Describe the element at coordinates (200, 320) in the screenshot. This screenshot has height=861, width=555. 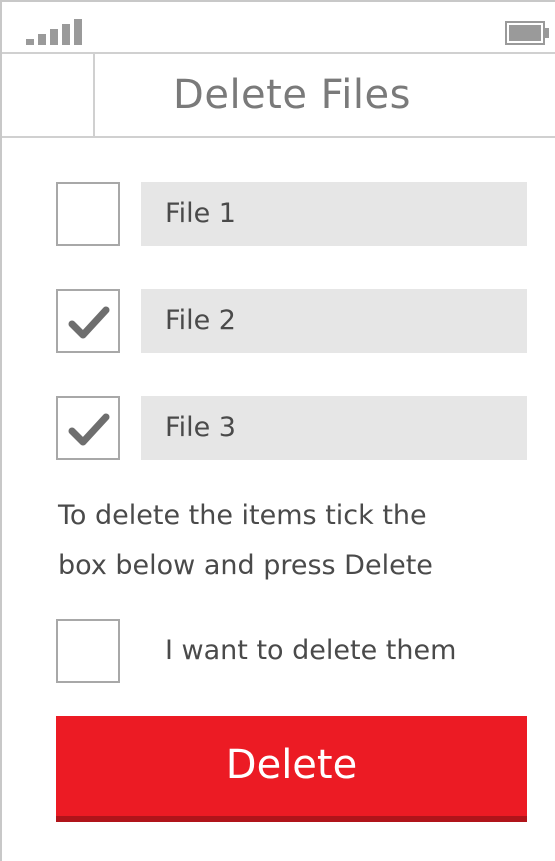
I see `file-2-label: File 2` at that location.